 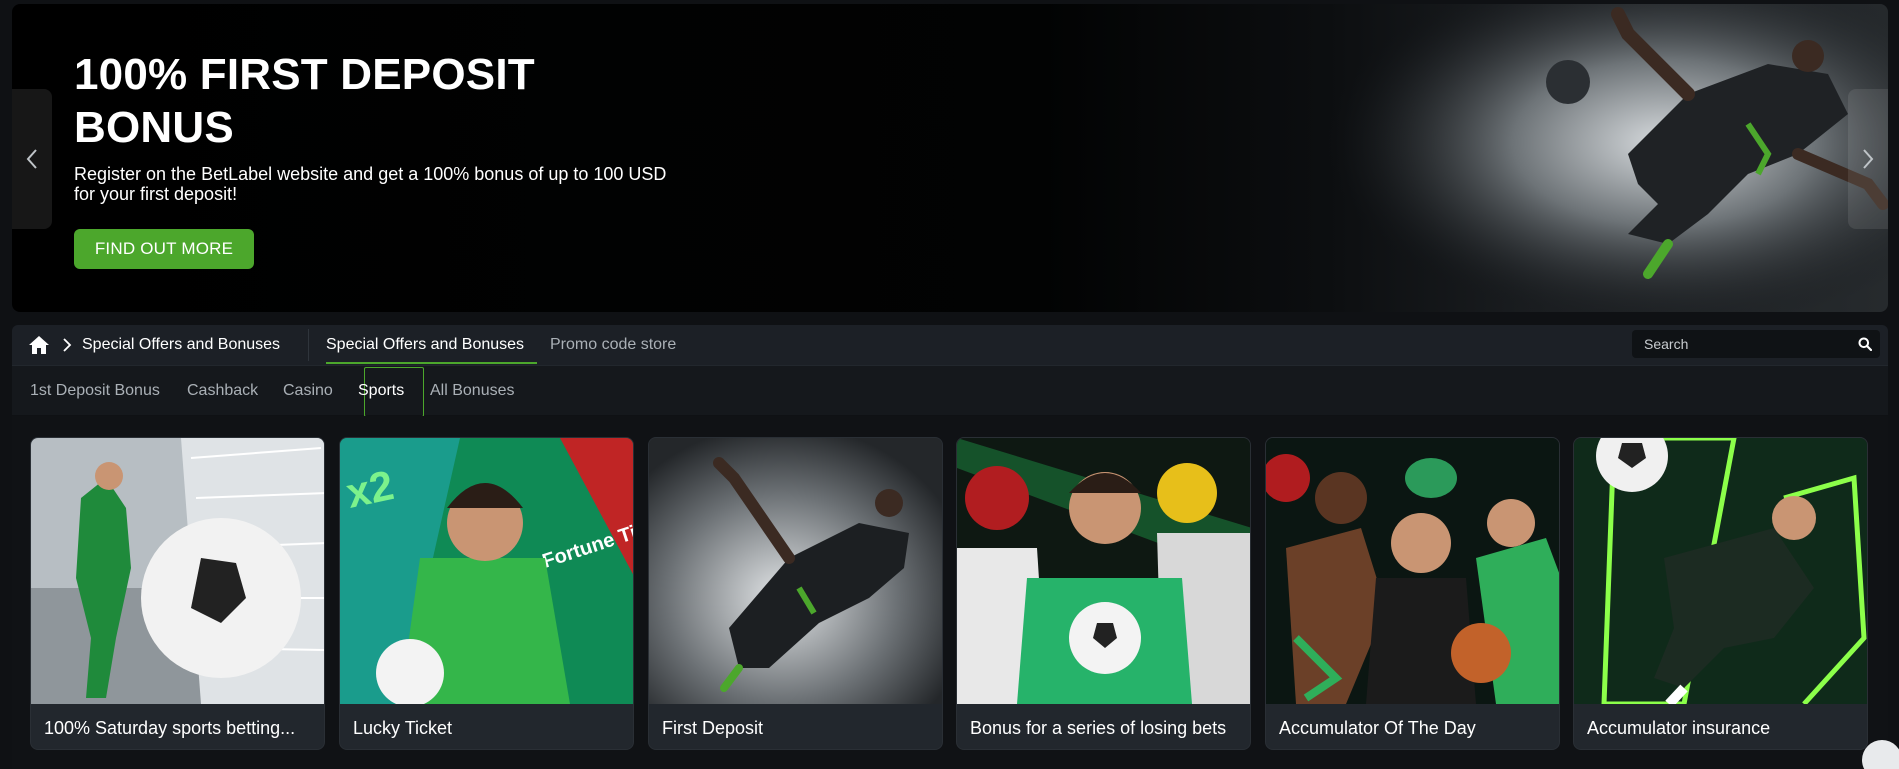 What do you see at coordinates (164, 249) in the screenshot?
I see `find-out-more-button: FIND OUT MORE` at bounding box center [164, 249].